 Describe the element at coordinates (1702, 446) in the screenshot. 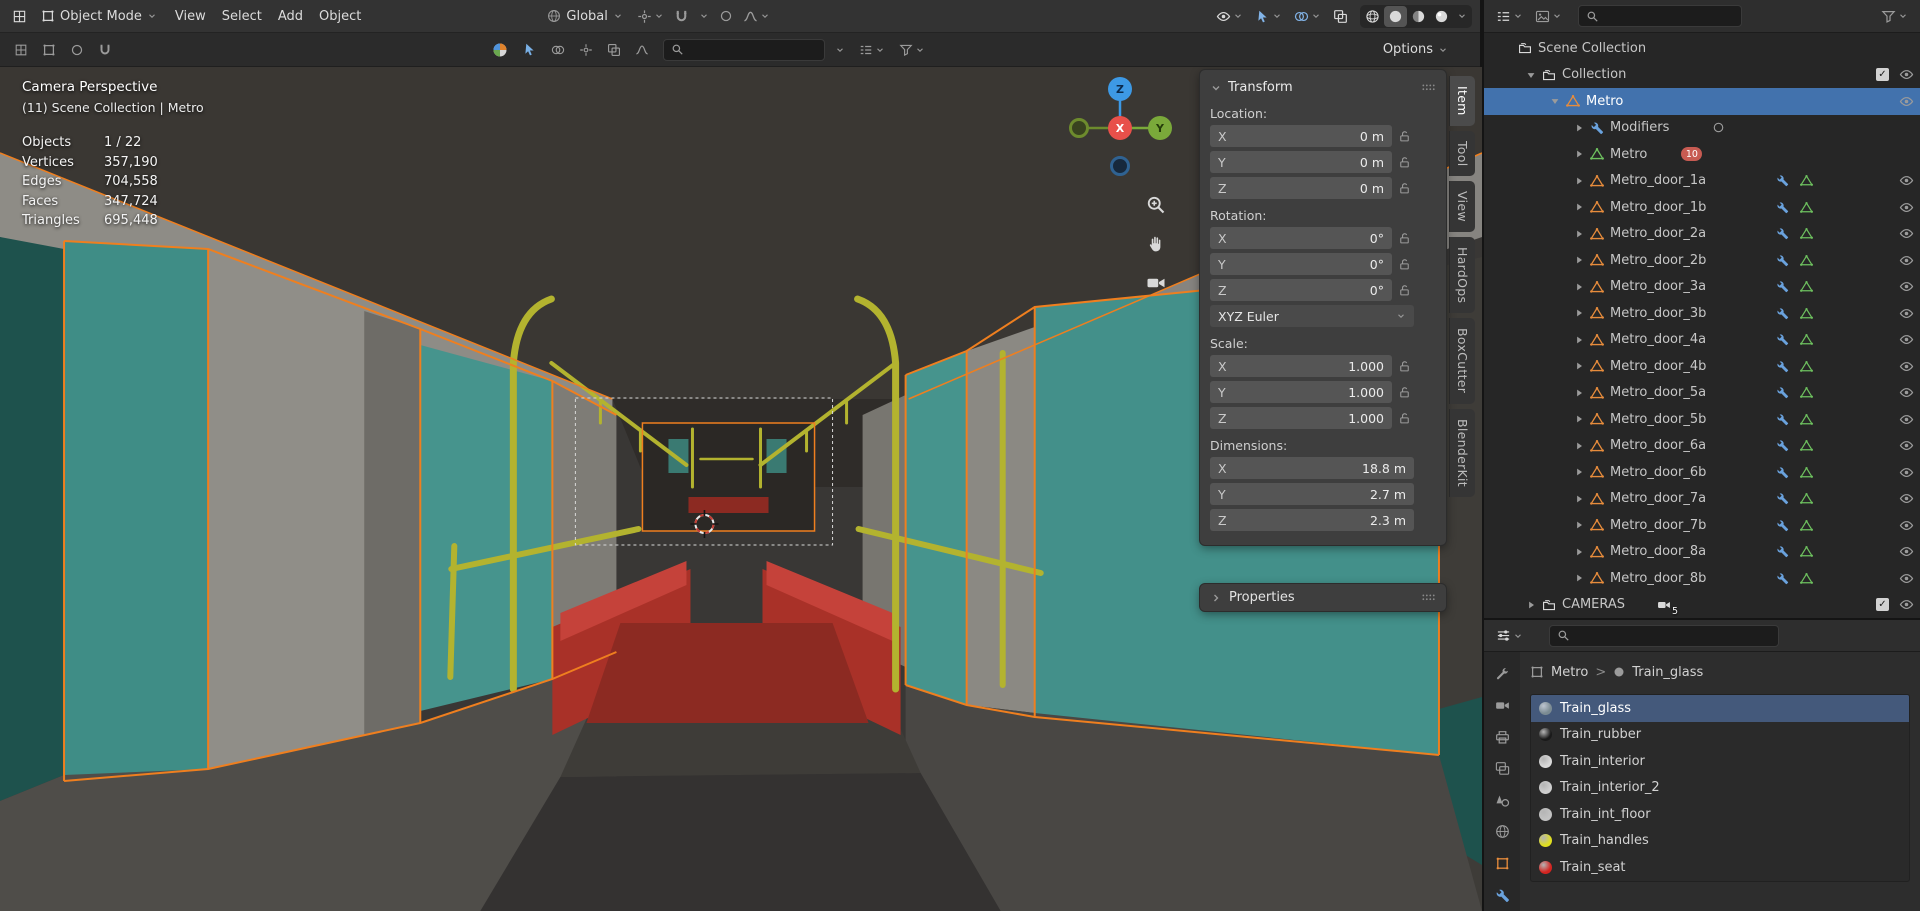

I see `outliner-row: Metro_door_6a` at that location.